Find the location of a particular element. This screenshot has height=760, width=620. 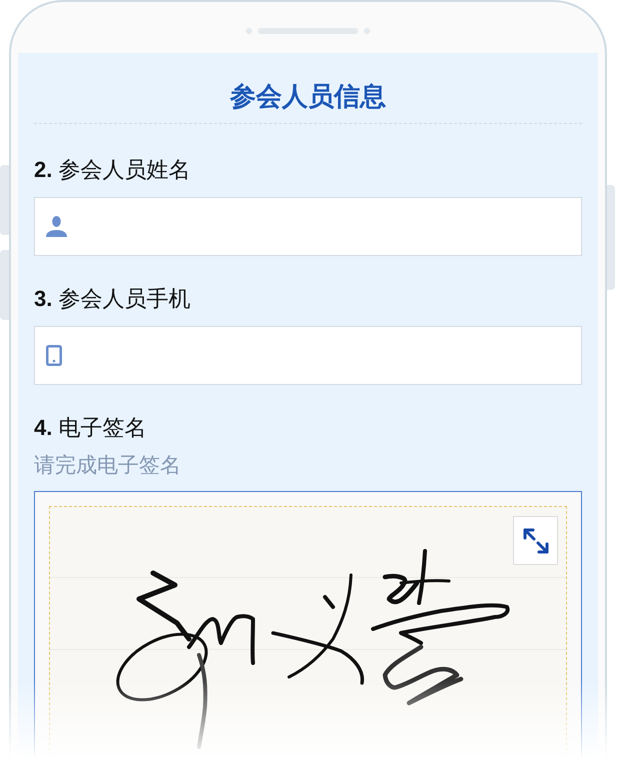

expand-button is located at coordinates (535, 540).